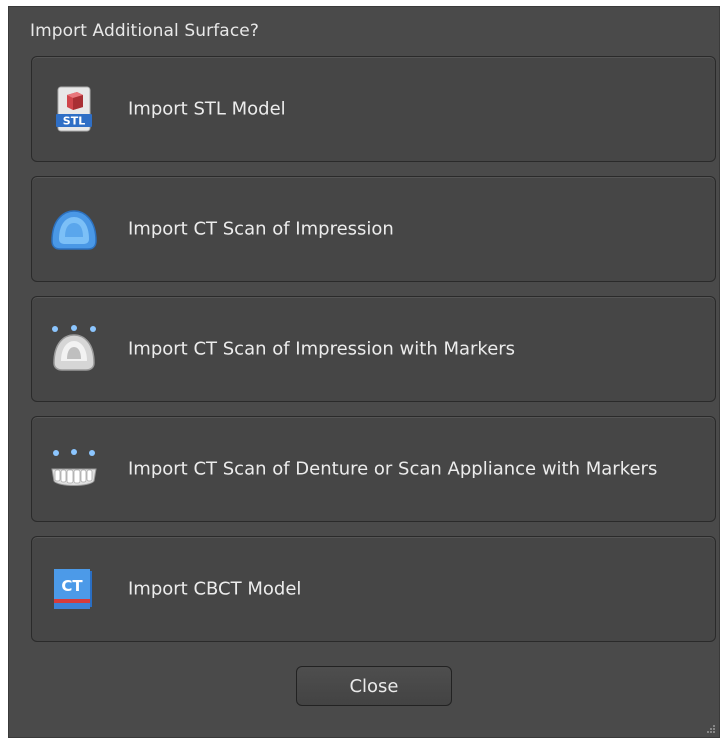 The image size is (726, 744). What do you see at coordinates (373, 109) in the screenshot?
I see `import-stl-model-button: STL Import STL Model` at bounding box center [373, 109].